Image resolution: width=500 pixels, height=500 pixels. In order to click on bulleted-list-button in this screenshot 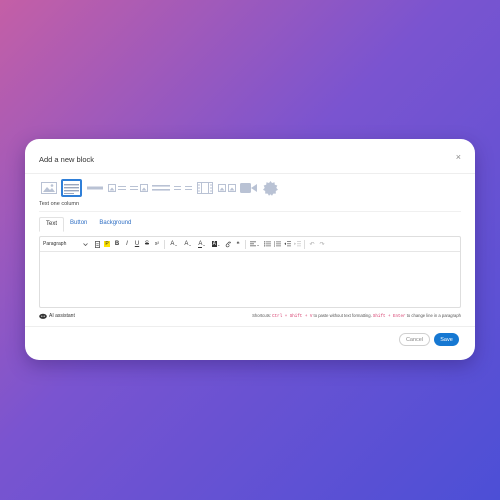, I will do `click(267, 244)`.